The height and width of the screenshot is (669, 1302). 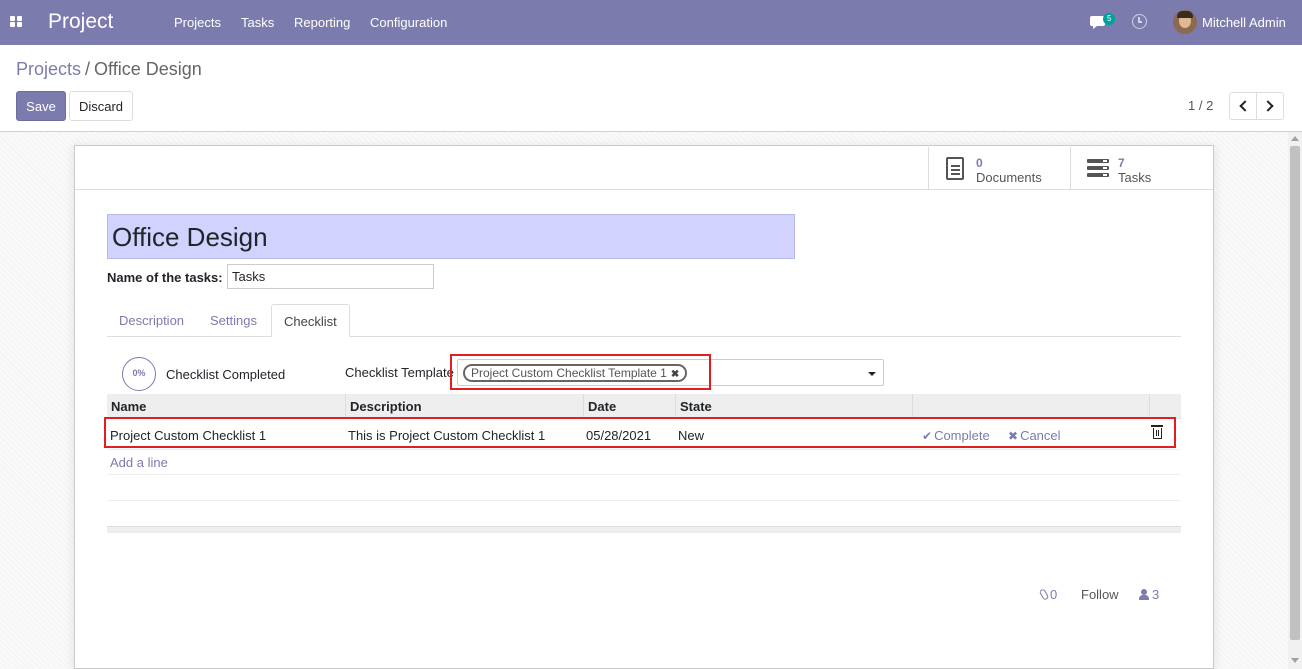 I want to click on table-footer, so click(x=644, y=529).